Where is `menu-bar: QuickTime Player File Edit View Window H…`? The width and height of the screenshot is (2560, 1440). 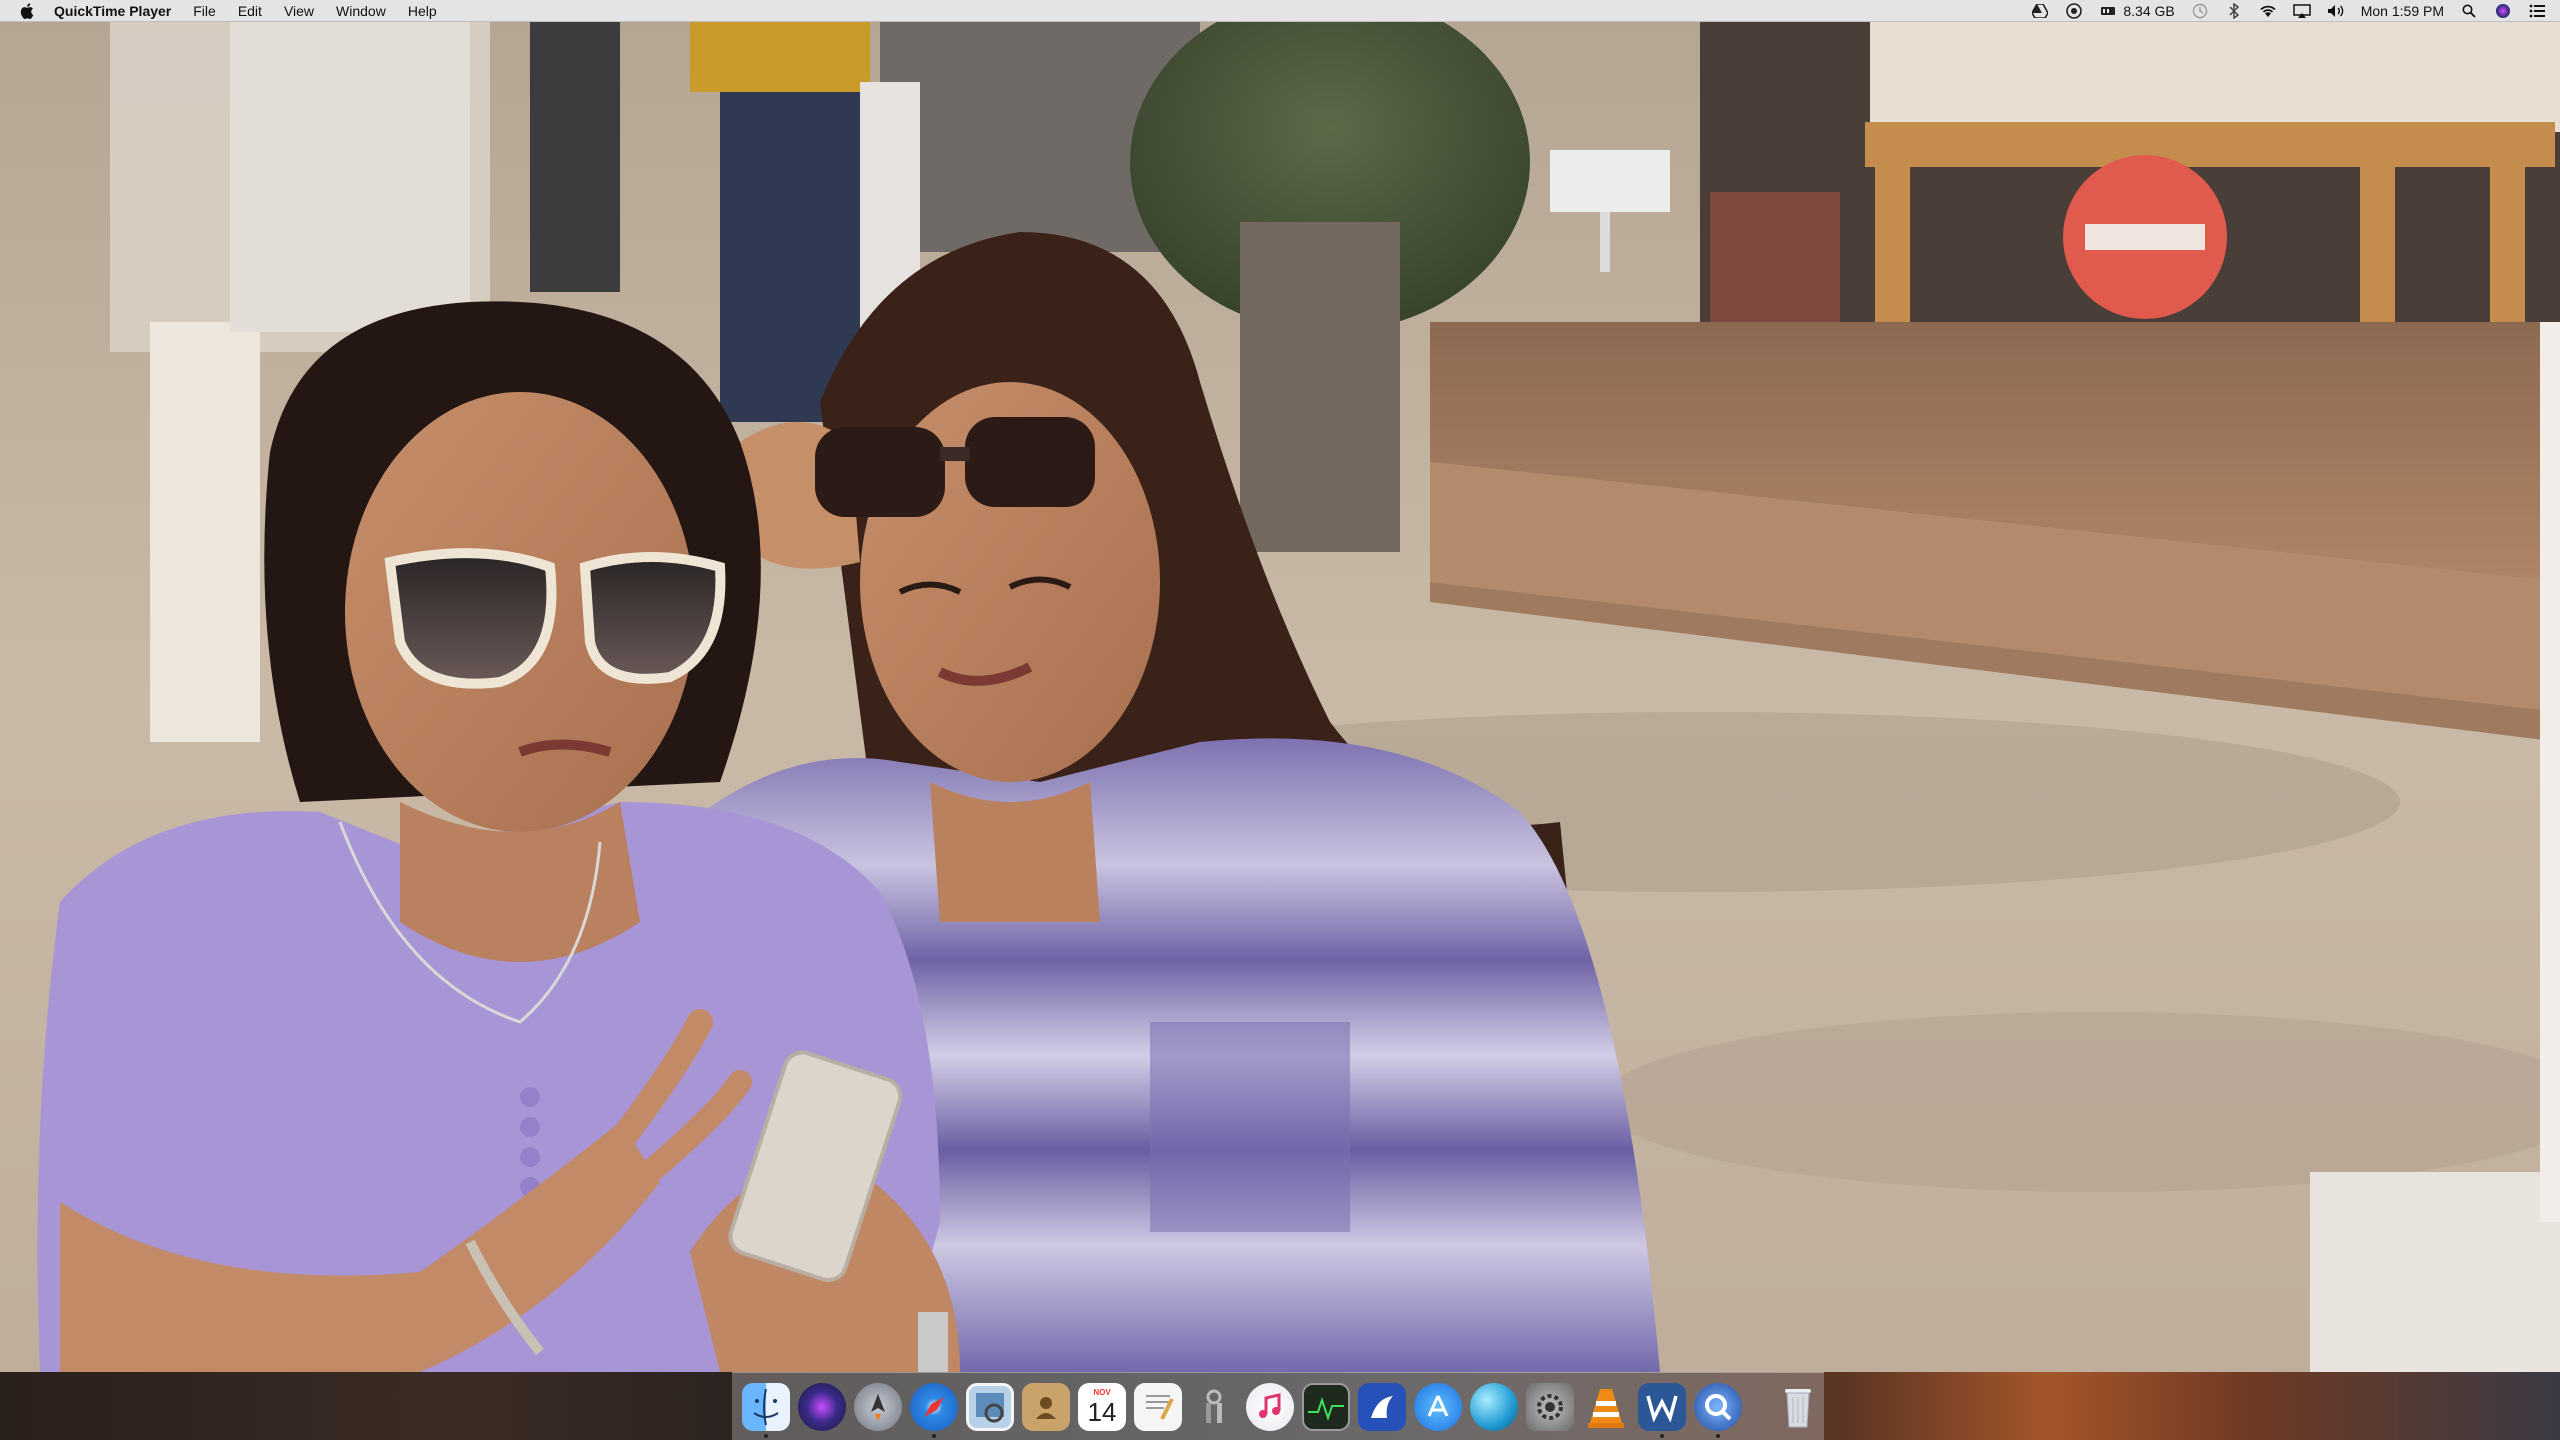 menu-bar: QuickTime Player File Edit View Window H… is located at coordinates (1280, 11).